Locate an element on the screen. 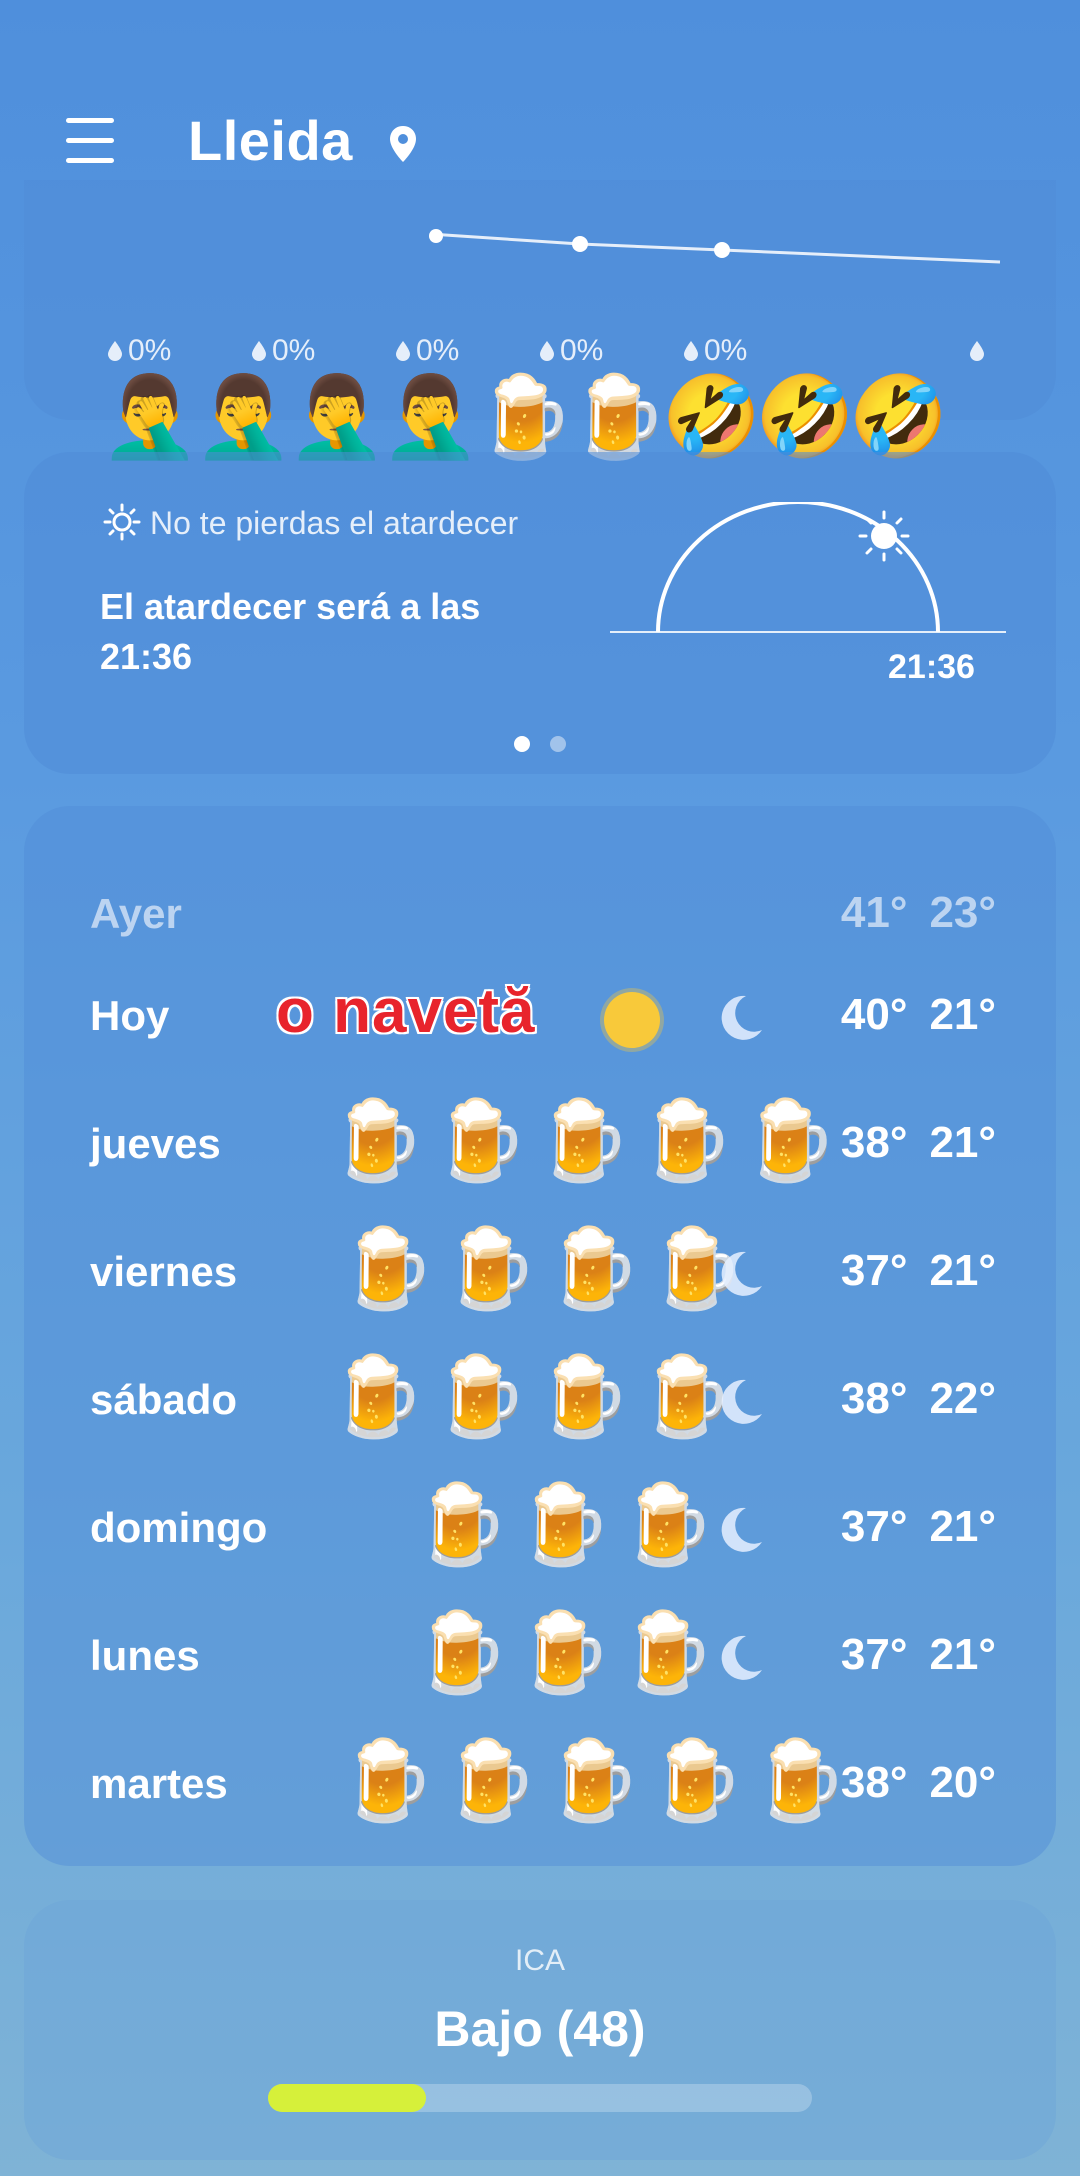  day-label: Hoy is located at coordinates (130, 1015).